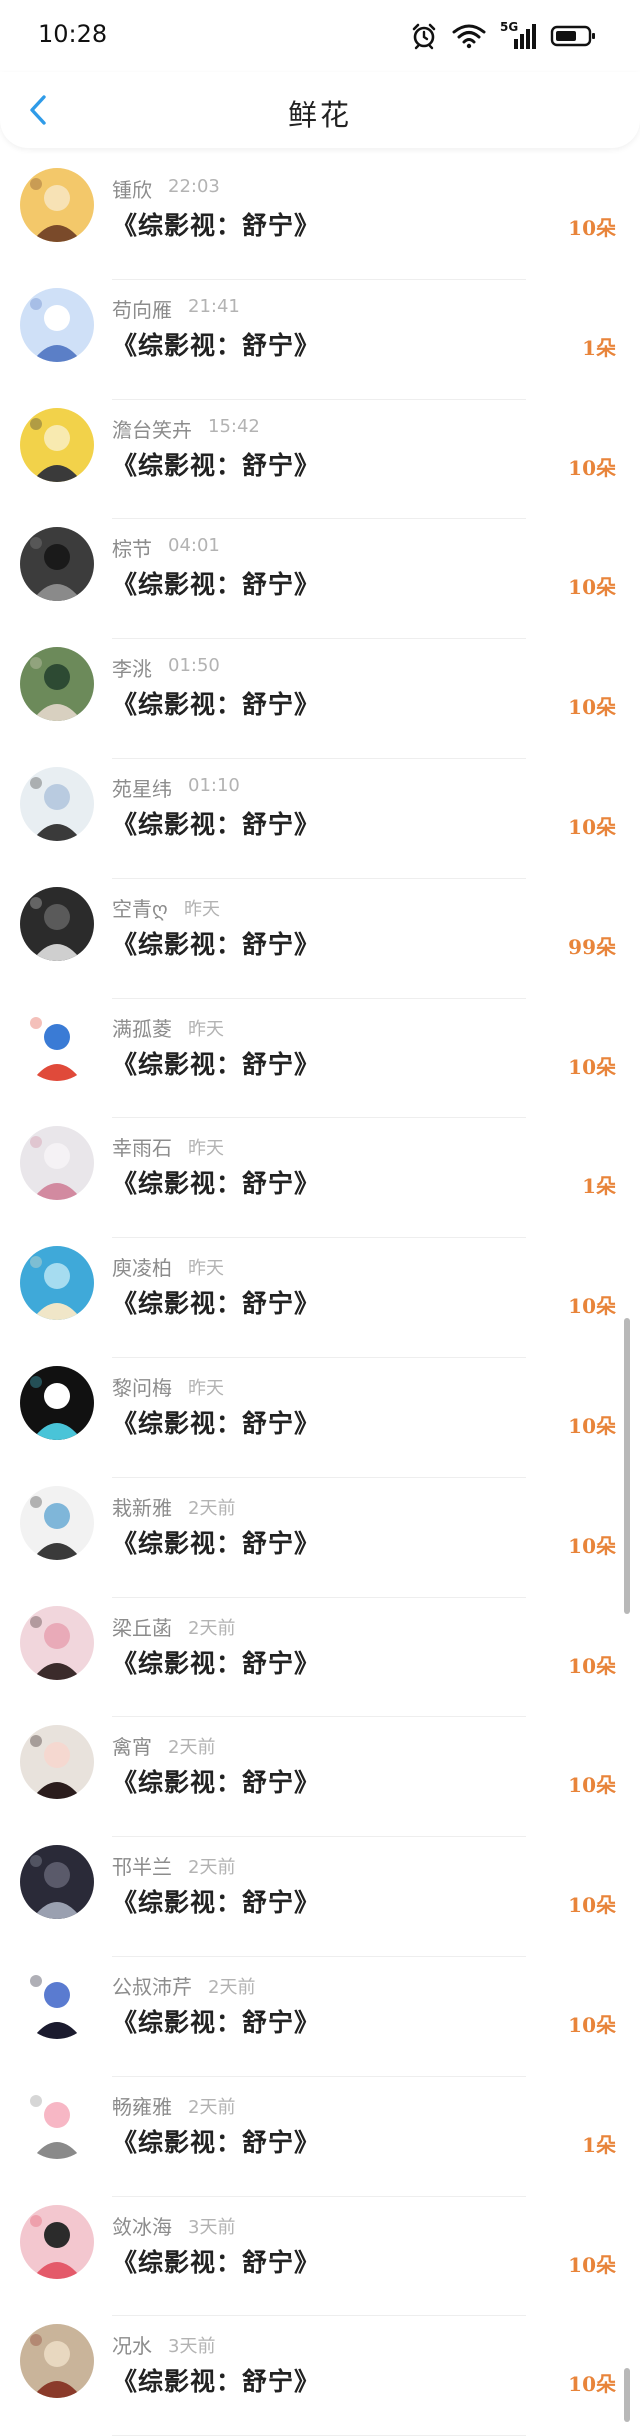 The height and width of the screenshot is (2436, 640). I want to click on username: 棕节, so click(132, 549).